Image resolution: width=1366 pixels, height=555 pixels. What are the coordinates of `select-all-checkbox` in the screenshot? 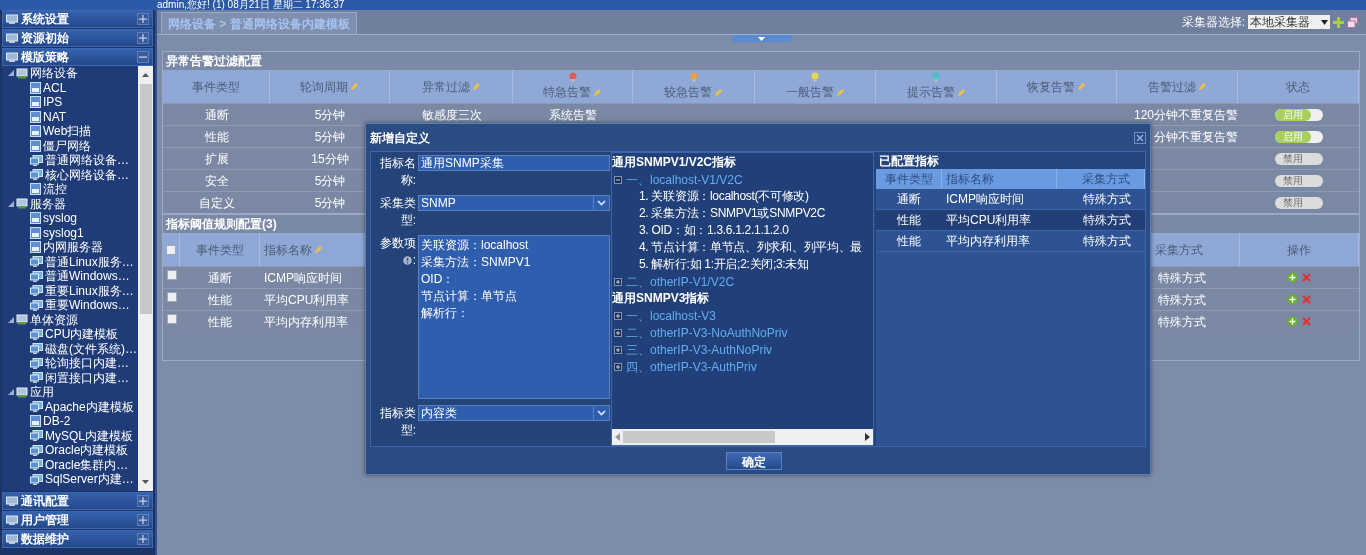 It's located at (171, 249).